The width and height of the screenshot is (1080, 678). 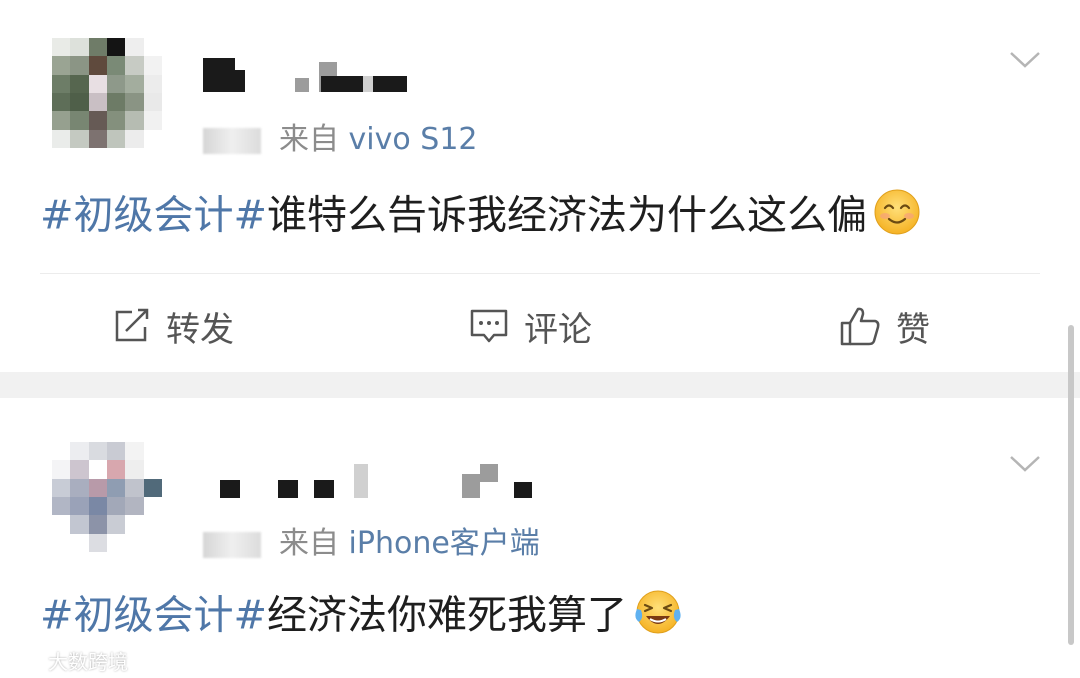 I want to click on post-content: #初级会计#经济法你难死我算了, so click(x=361, y=617).